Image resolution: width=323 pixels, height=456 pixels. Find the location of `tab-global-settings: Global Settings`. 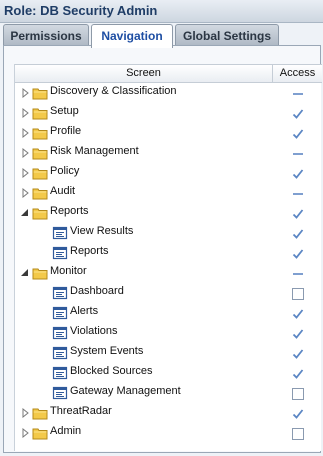

tab-global-settings: Global Settings is located at coordinates (227, 35).